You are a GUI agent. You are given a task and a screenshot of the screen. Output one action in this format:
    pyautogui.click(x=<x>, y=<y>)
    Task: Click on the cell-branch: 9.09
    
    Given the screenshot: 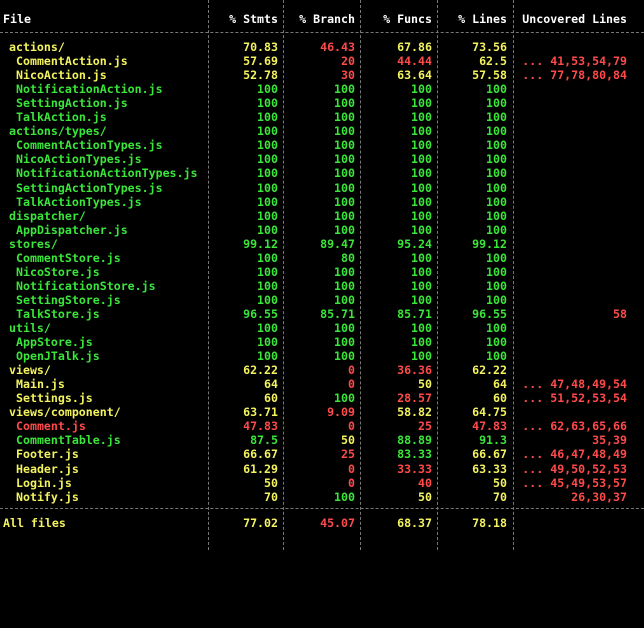 What is the action you would take?
    pyautogui.click(x=341, y=412)
    